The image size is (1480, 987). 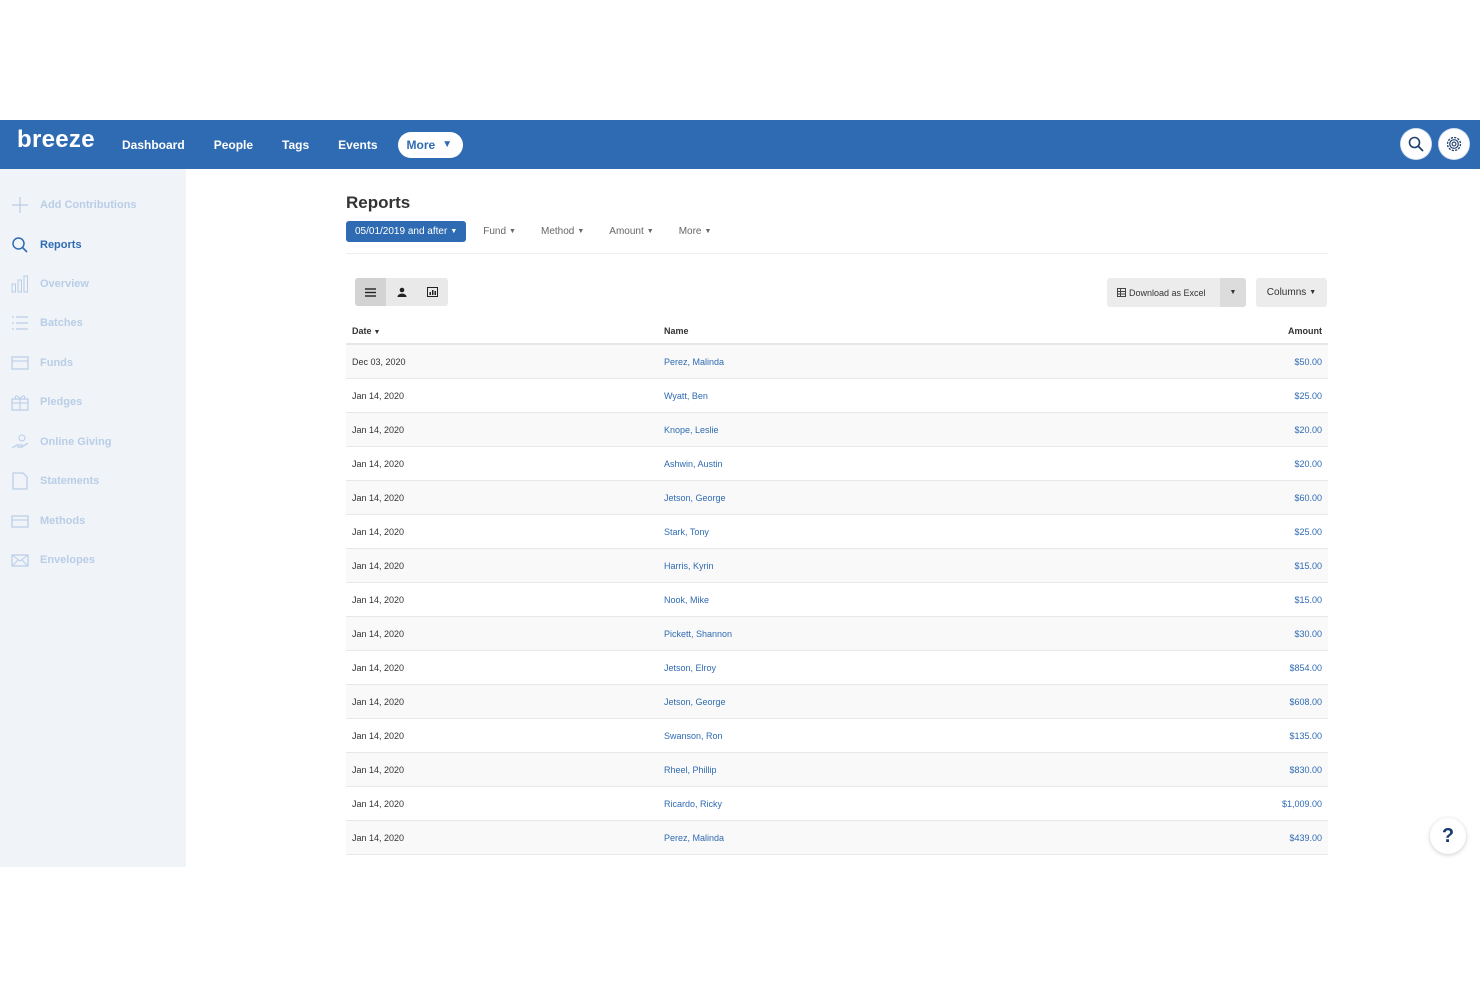 What do you see at coordinates (1196, 837) in the screenshot?
I see `cell-amount: $439.00` at bounding box center [1196, 837].